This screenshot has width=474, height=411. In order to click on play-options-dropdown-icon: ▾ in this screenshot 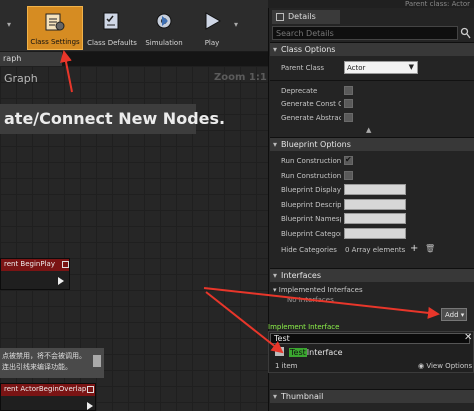, I will do `click(236, 24)`.